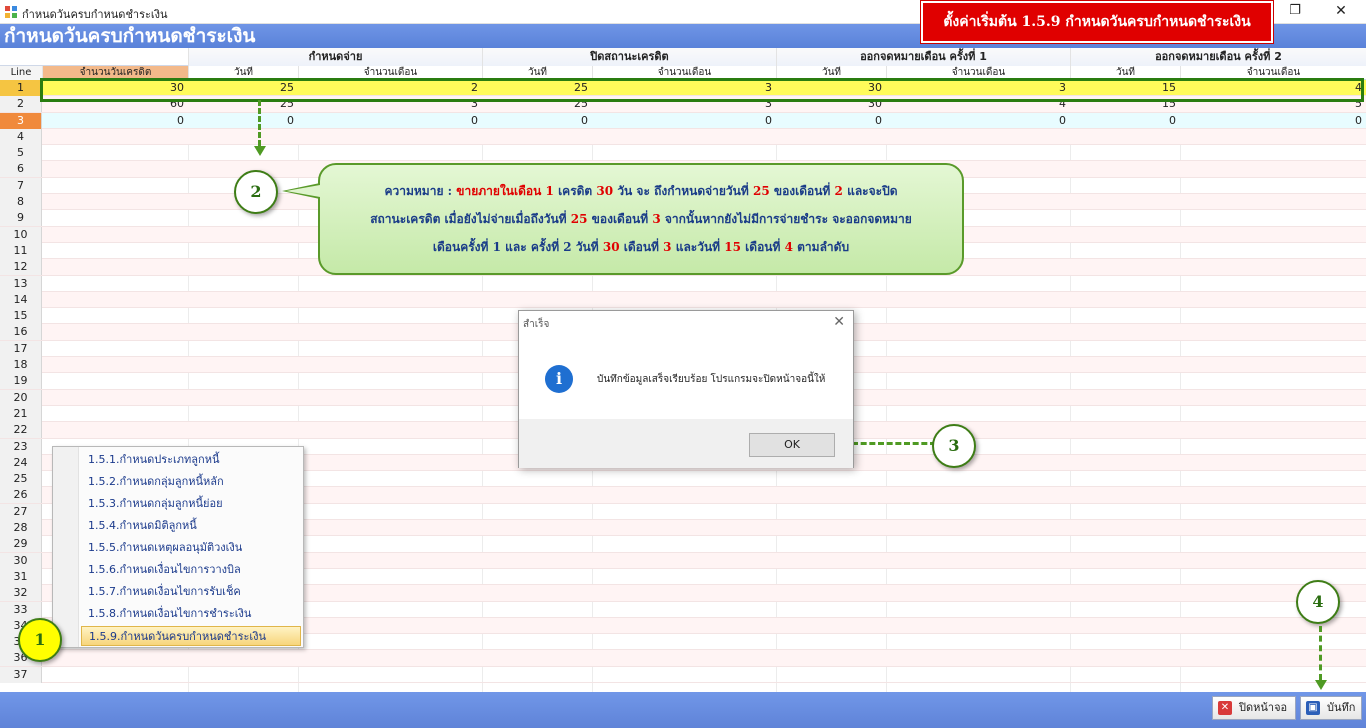 The image size is (1366, 728). What do you see at coordinates (21, 136) in the screenshot?
I see `row-line-number: 4` at bounding box center [21, 136].